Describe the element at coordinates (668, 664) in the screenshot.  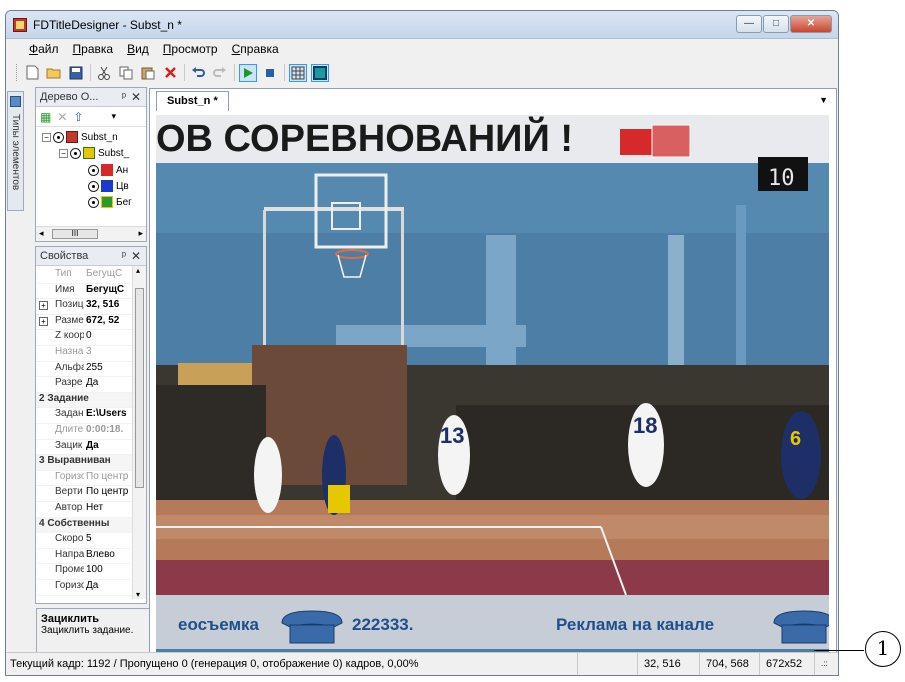
I see `status-position: 32, 516` at that location.